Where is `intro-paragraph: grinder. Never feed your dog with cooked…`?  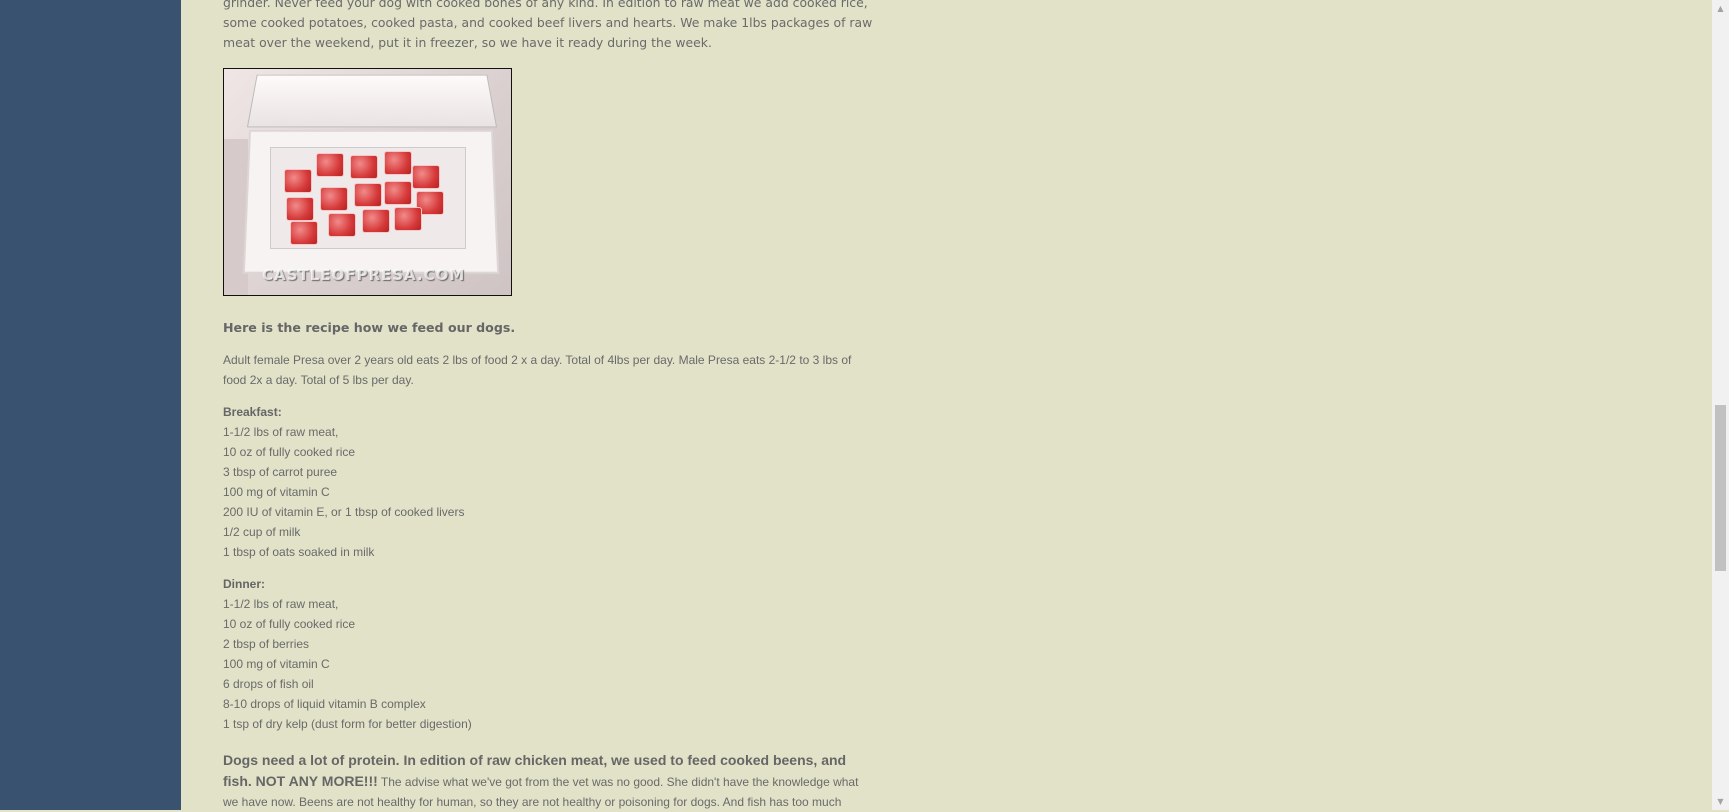 intro-paragraph: grinder. Never feed your dog with cooked… is located at coordinates (548, 25).